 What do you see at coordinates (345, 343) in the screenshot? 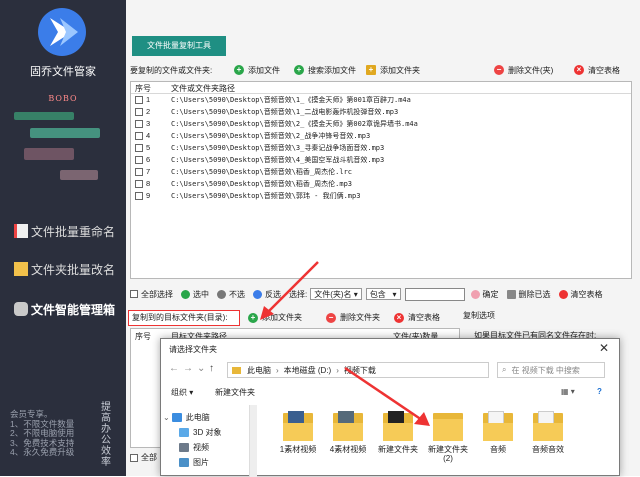
I see `annotation-arrows` at bounding box center [345, 343].